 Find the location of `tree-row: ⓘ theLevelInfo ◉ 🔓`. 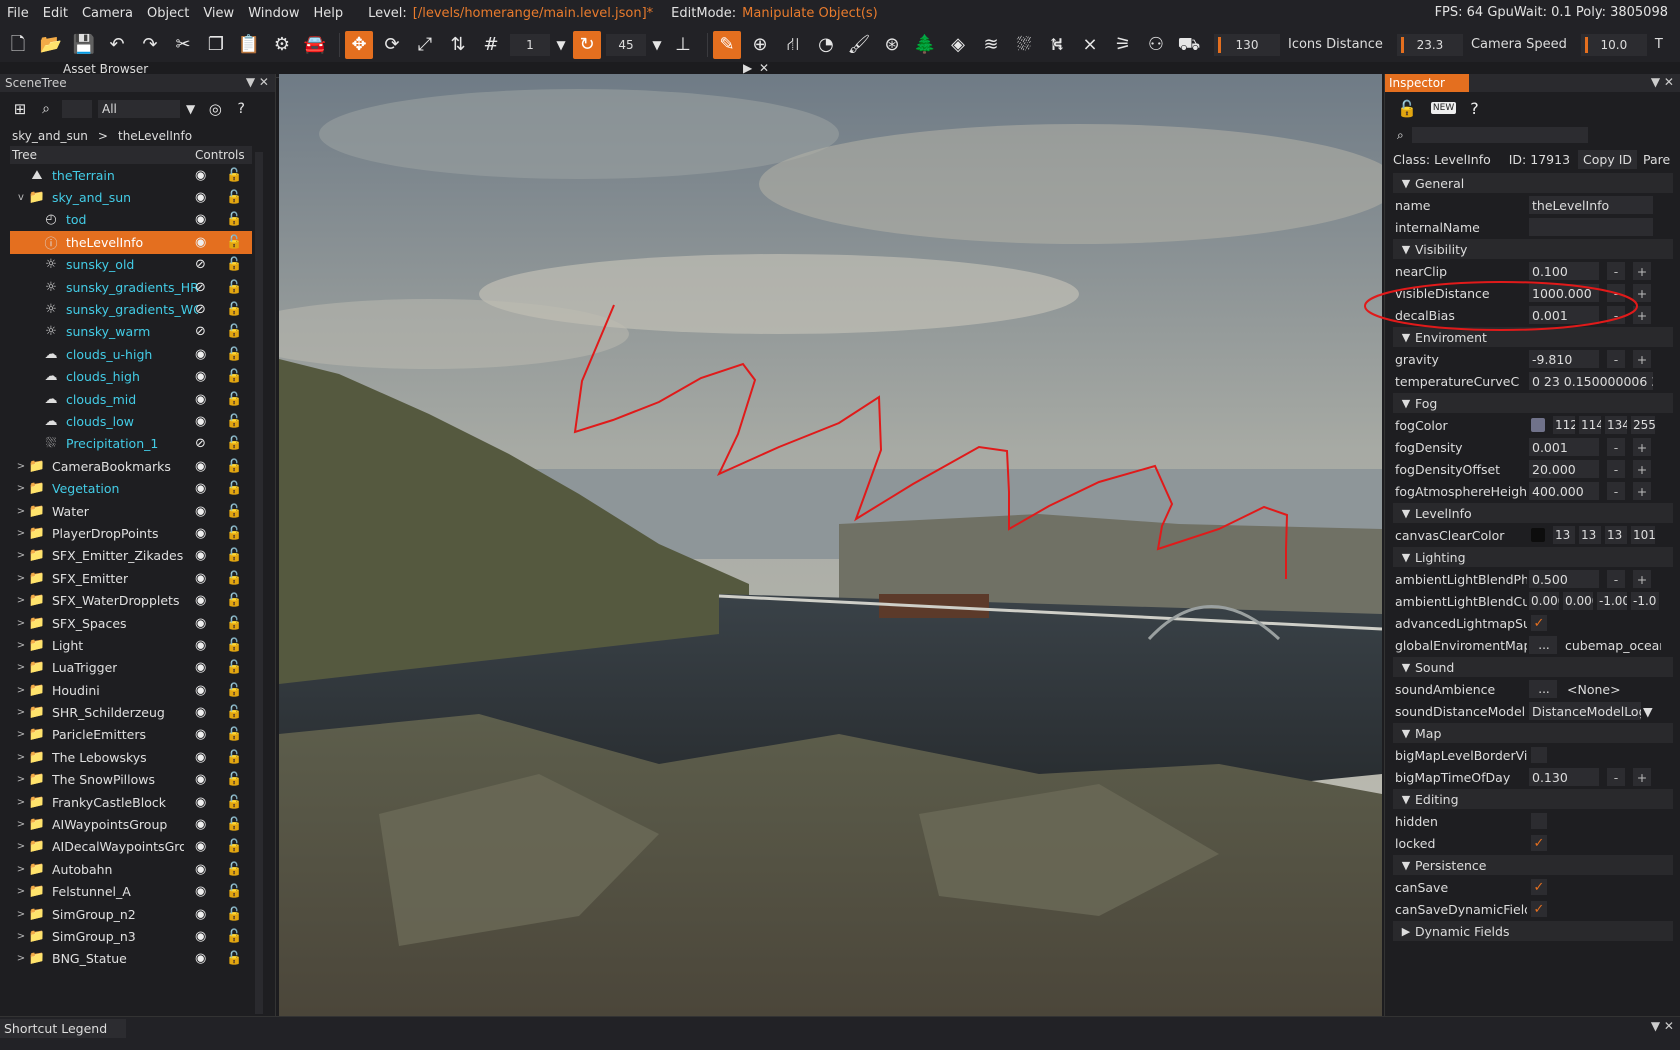

tree-row: ⓘ theLevelInfo ◉ 🔓 is located at coordinates (131, 242).